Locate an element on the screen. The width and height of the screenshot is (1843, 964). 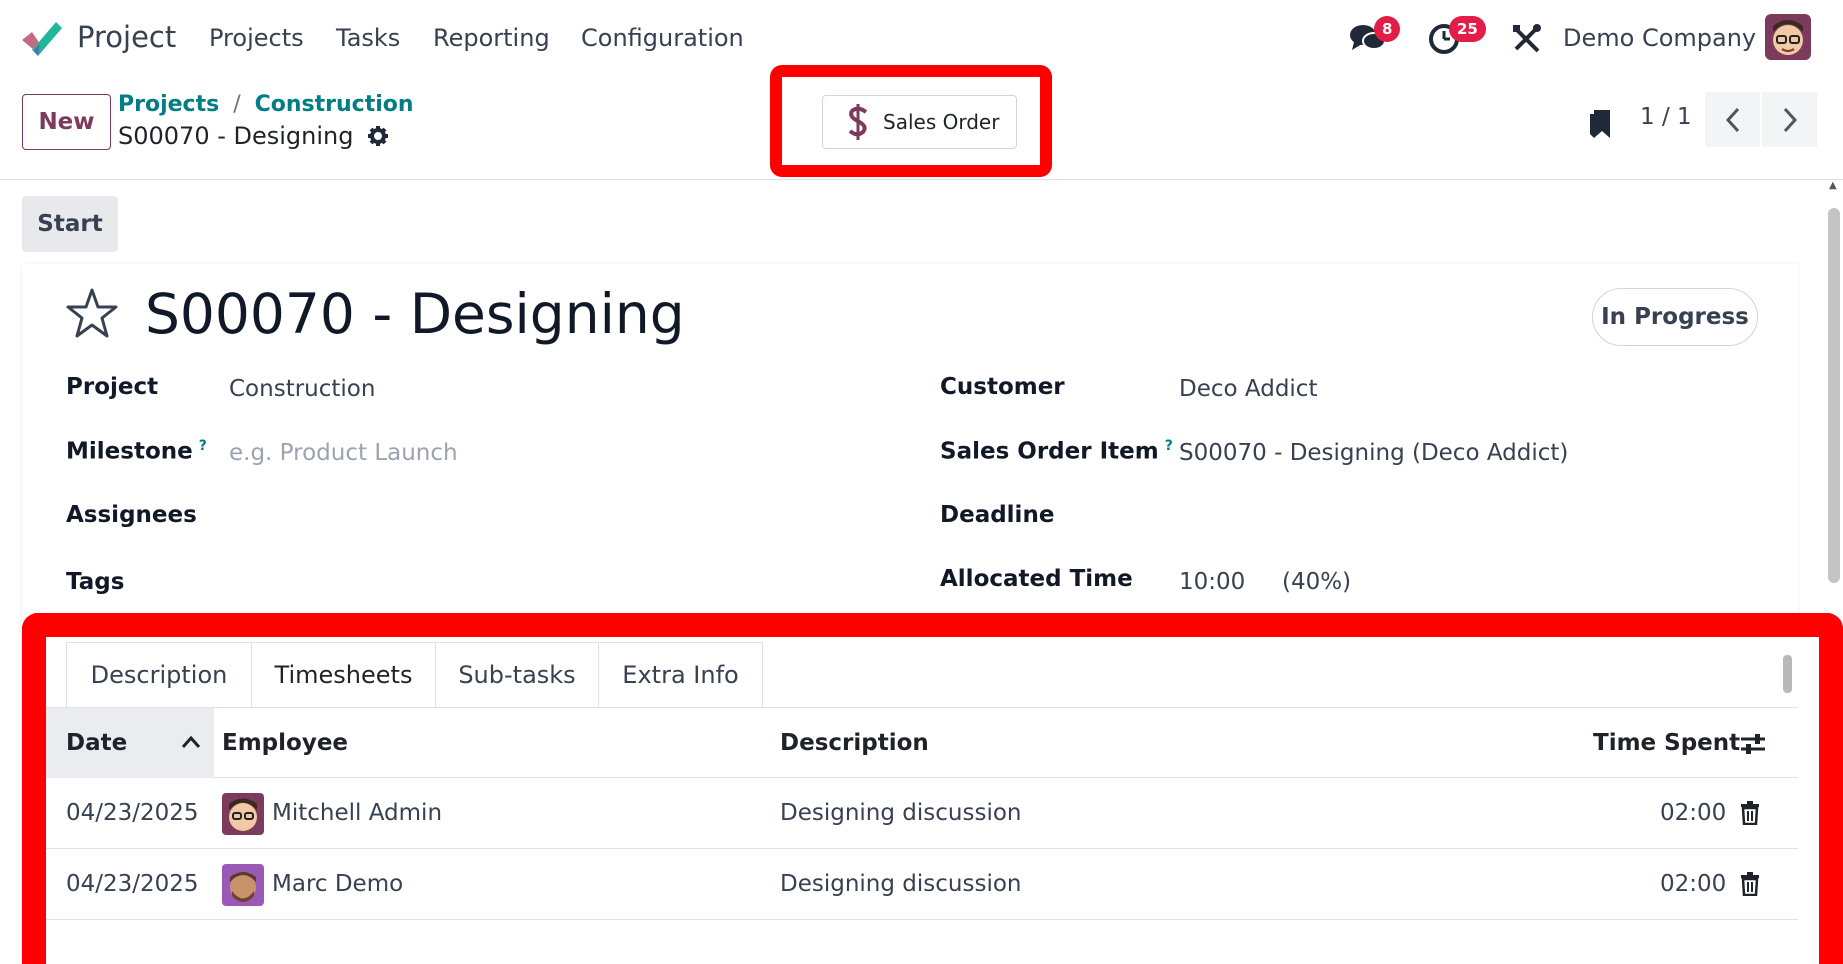
tab-description: Description is located at coordinates (158, 675).